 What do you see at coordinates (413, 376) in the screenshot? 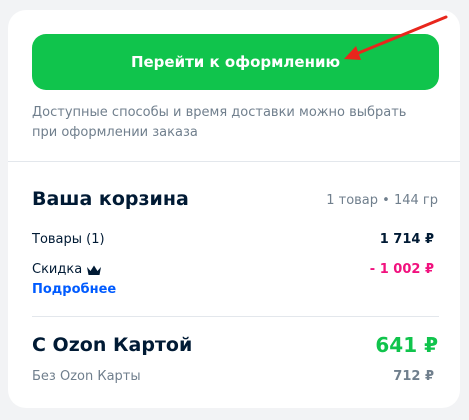
I see `no-card-price: 712 ₽` at bounding box center [413, 376].